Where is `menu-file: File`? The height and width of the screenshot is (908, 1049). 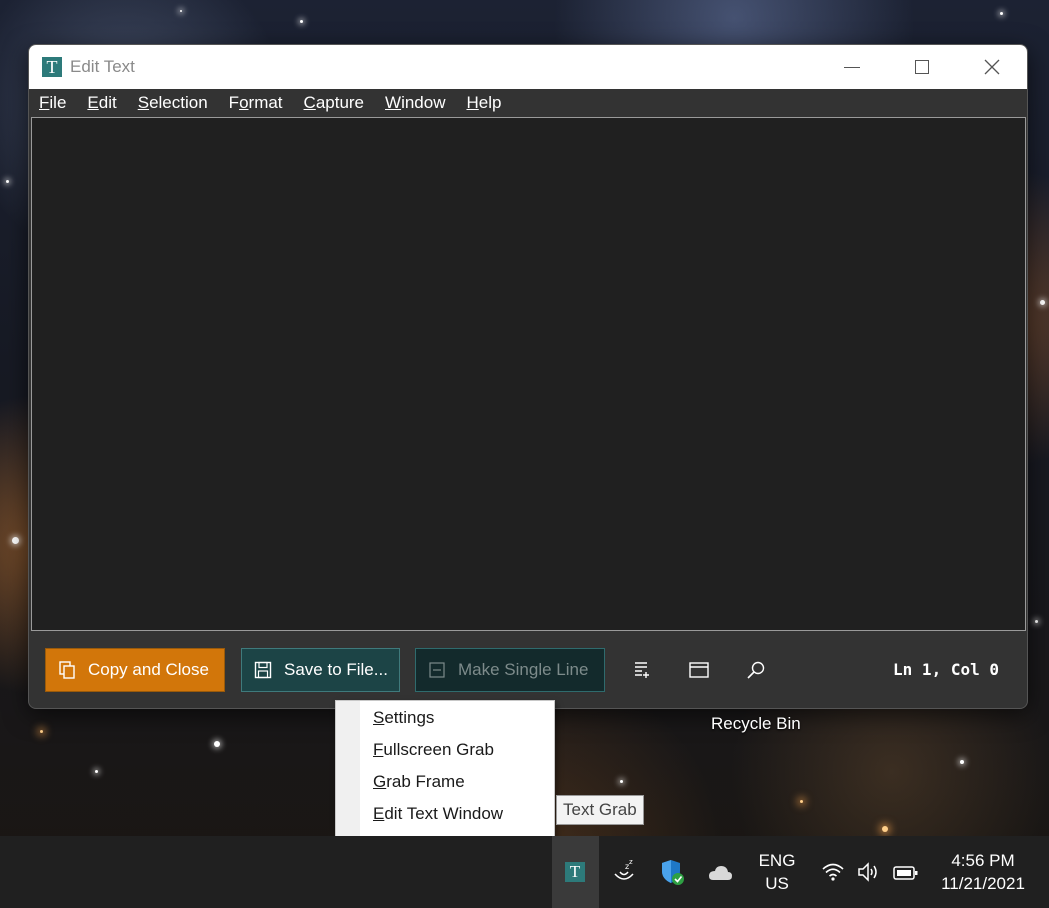 menu-file: File is located at coordinates (52, 103).